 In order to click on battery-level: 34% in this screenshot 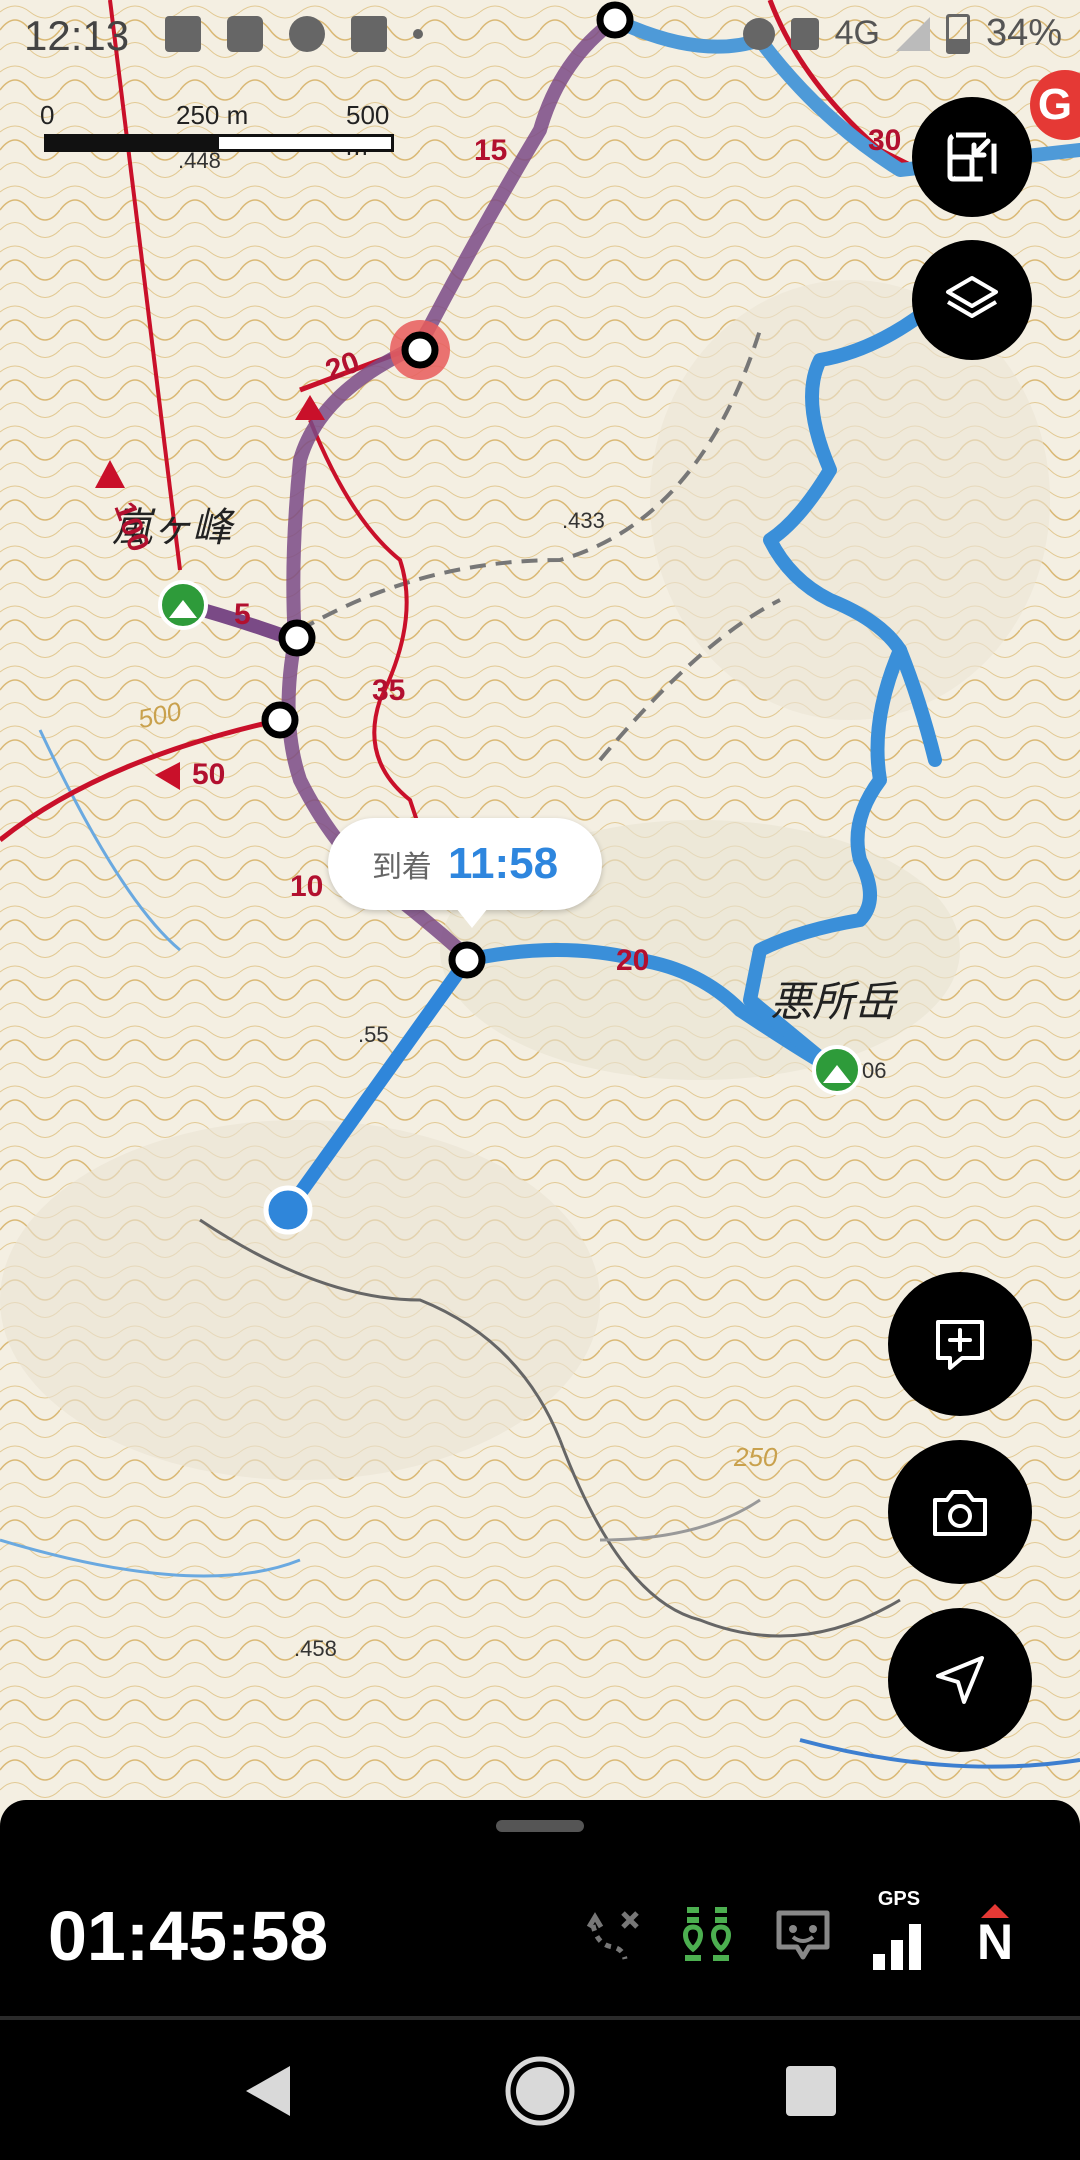, I will do `click(1023, 33)`.